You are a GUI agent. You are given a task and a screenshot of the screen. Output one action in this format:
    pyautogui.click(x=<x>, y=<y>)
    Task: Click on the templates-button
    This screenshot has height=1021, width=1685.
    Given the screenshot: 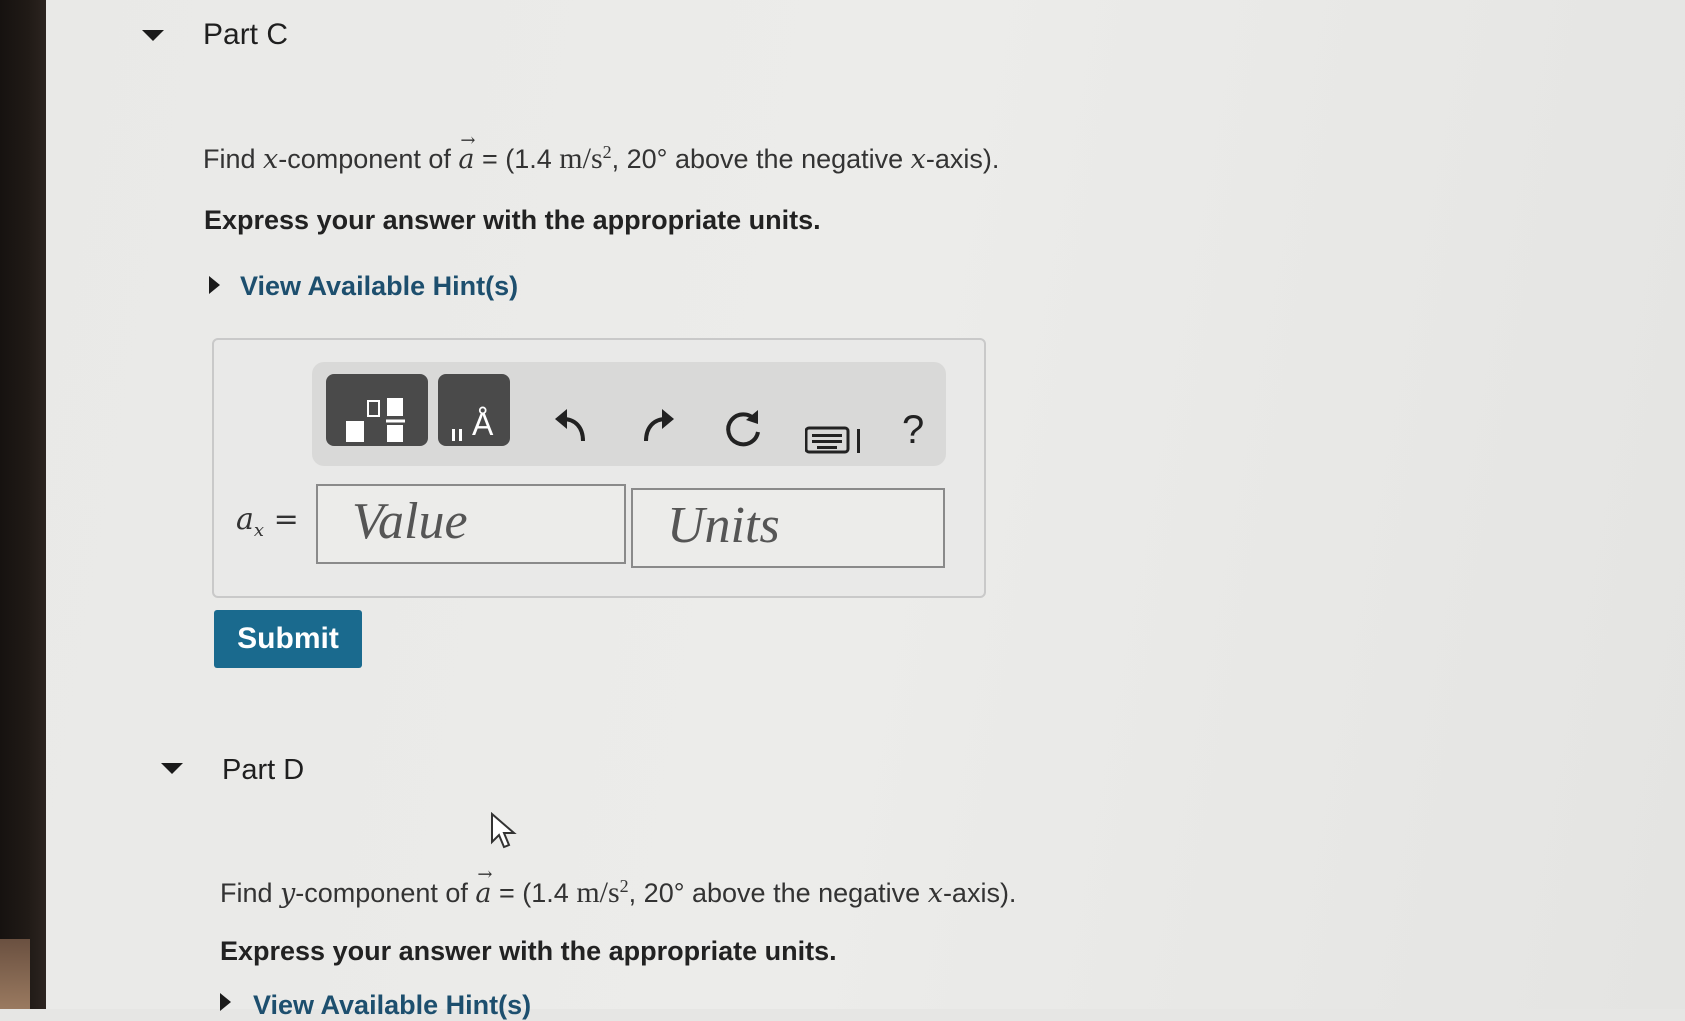 What is the action you would take?
    pyautogui.click(x=377, y=410)
    